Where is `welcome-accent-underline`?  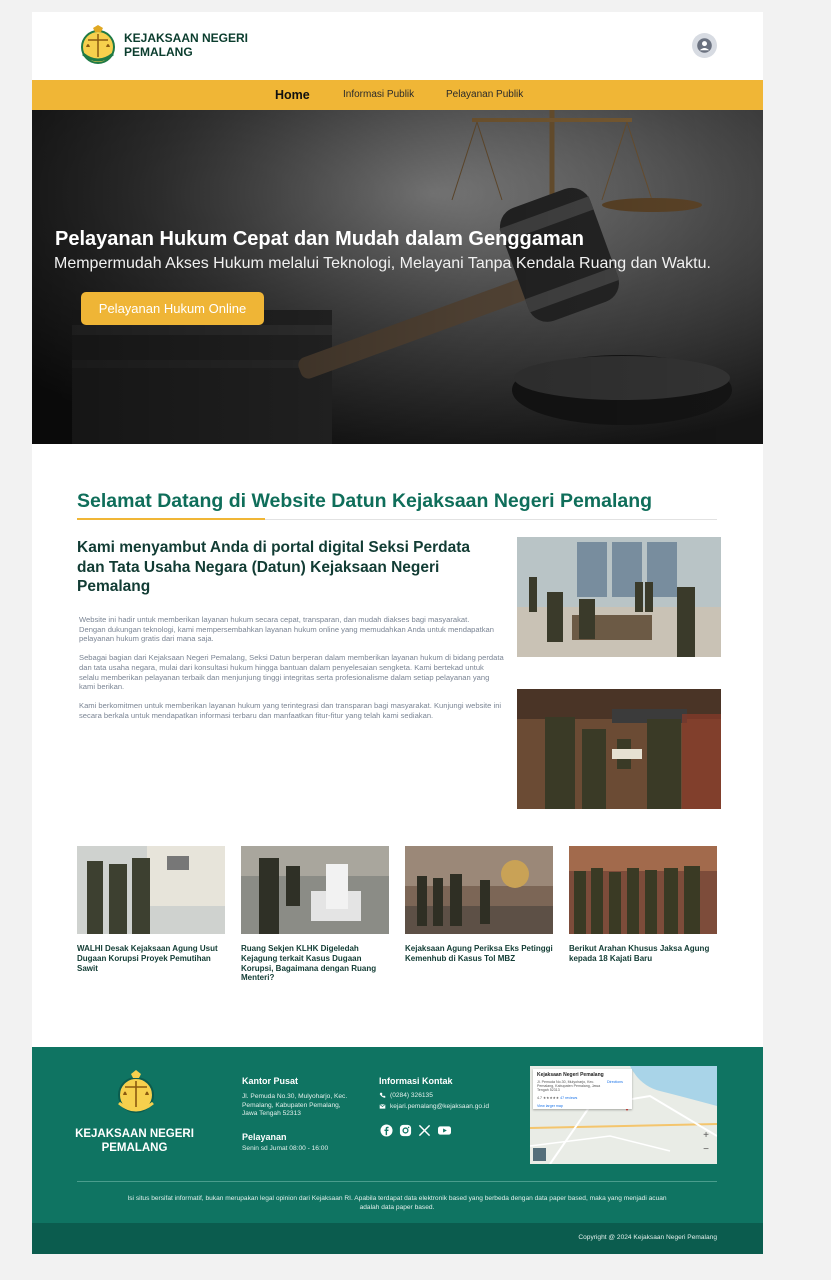 welcome-accent-underline is located at coordinates (171, 519).